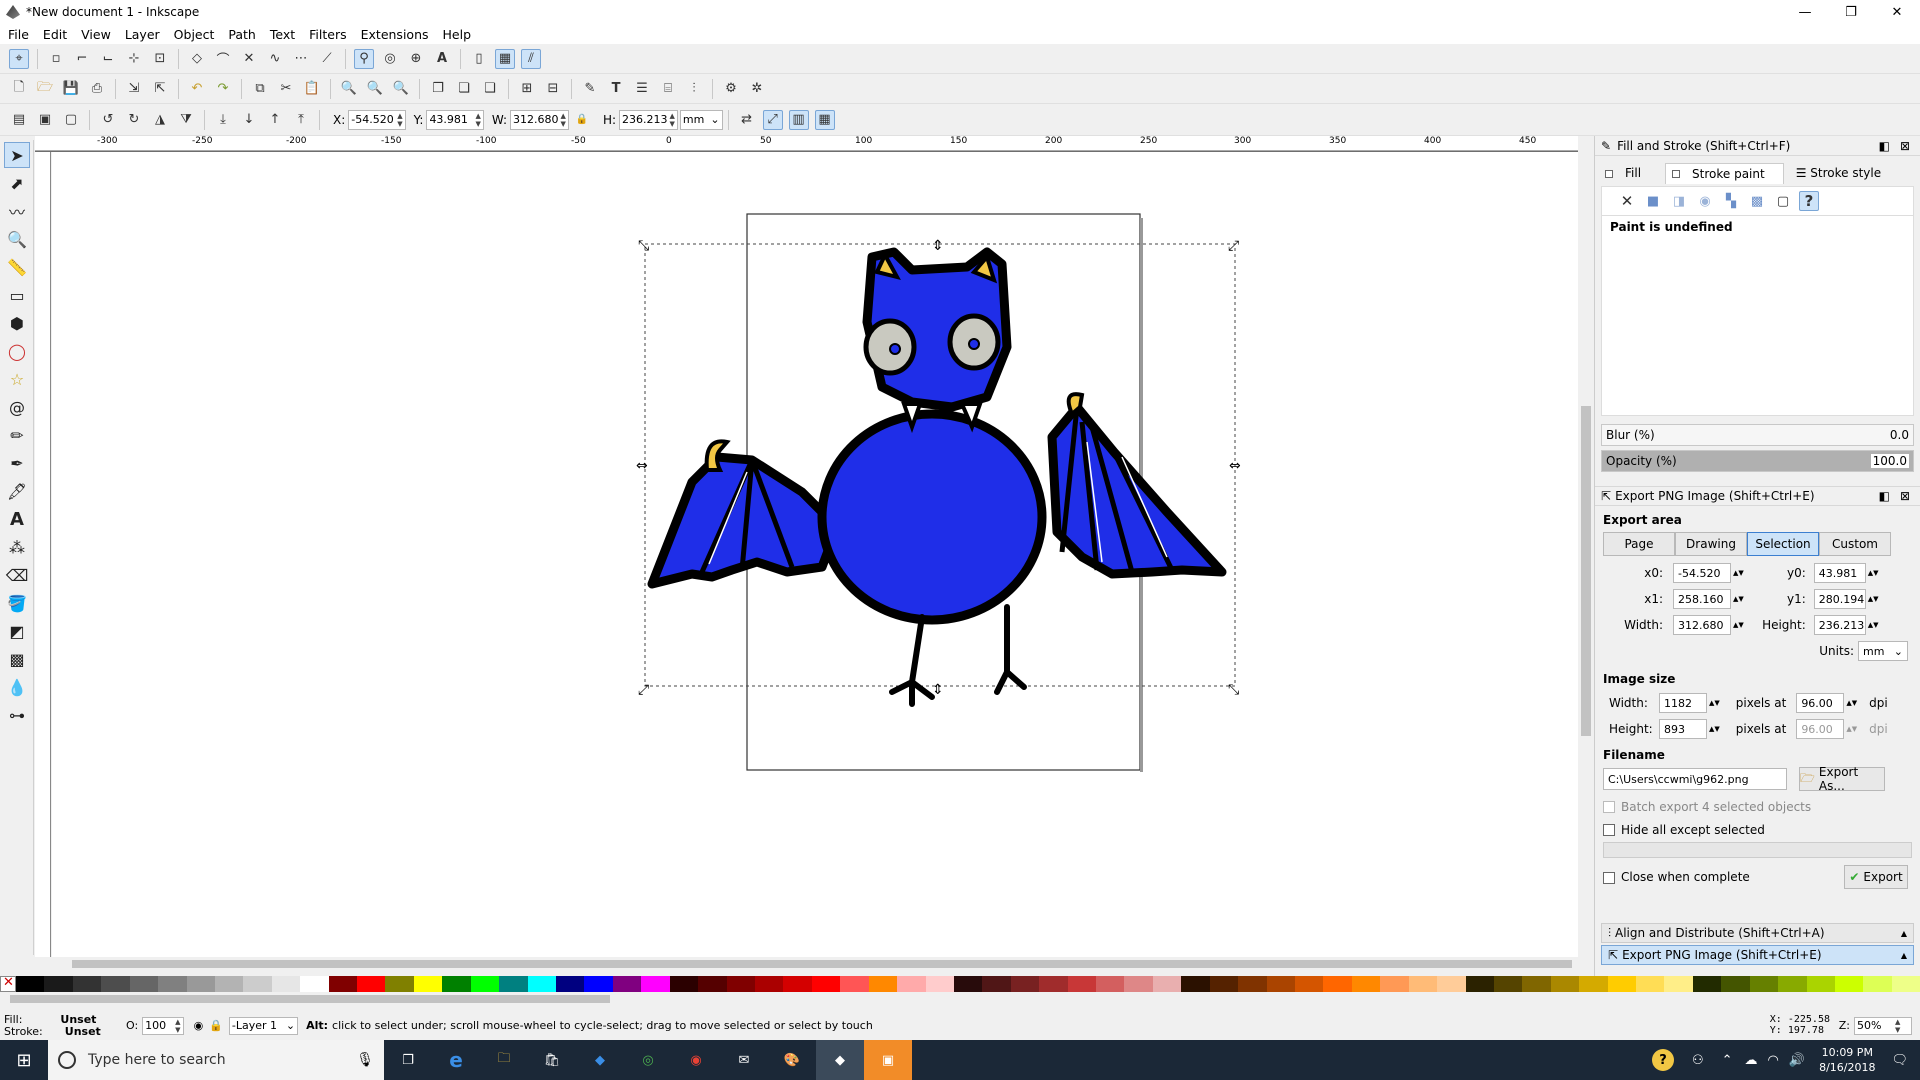  Describe the element at coordinates (17, 239) in the screenshot. I see `zoom-tool-icon: 🔍` at that location.